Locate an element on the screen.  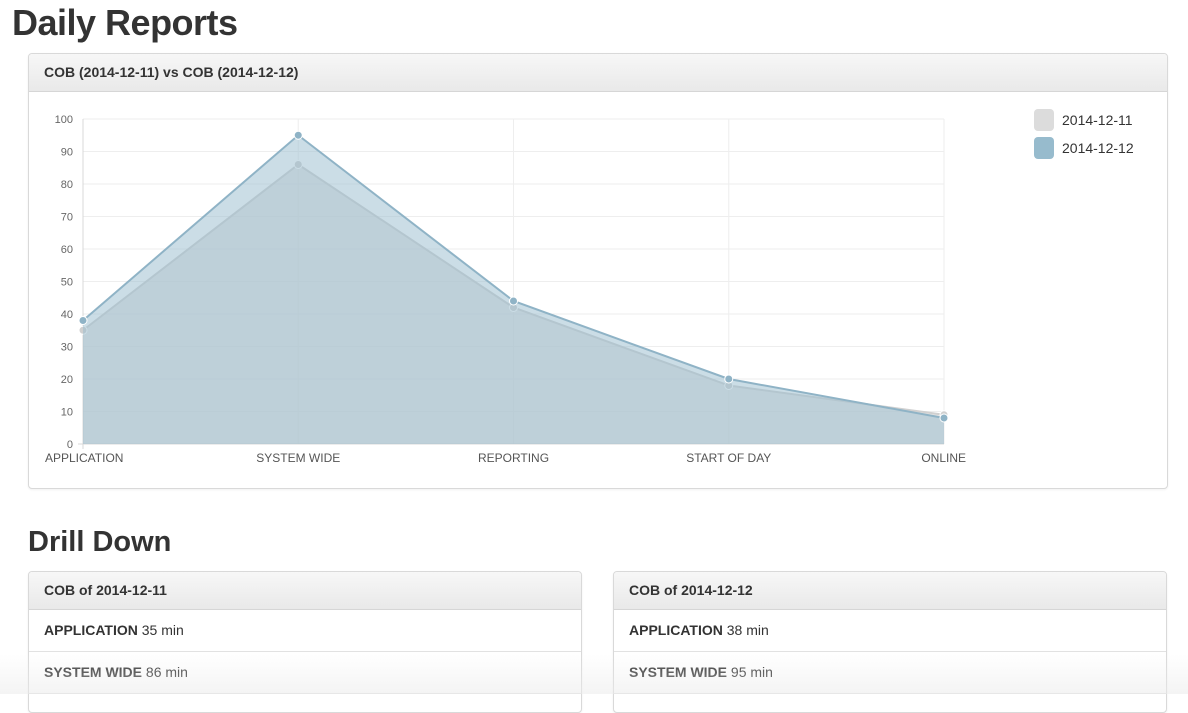
drilldown-row-value: 95 min is located at coordinates (751, 672).